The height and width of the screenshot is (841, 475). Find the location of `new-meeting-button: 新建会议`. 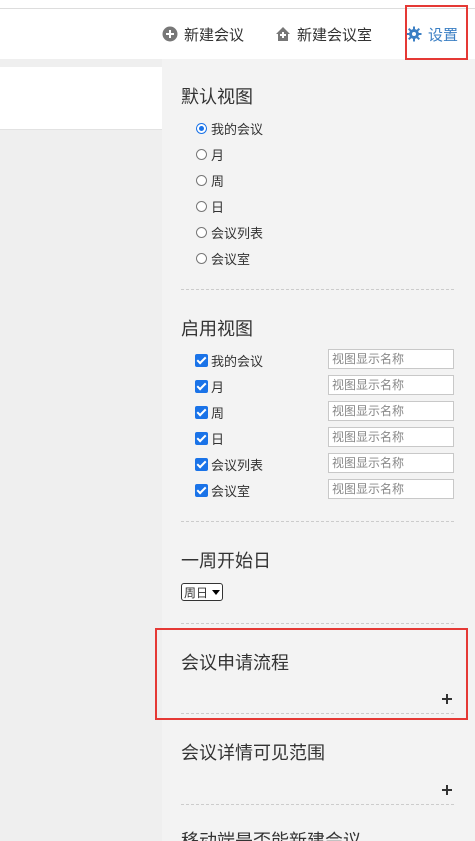

new-meeting-button: 新建会议 is located at coordinates (203, 34).